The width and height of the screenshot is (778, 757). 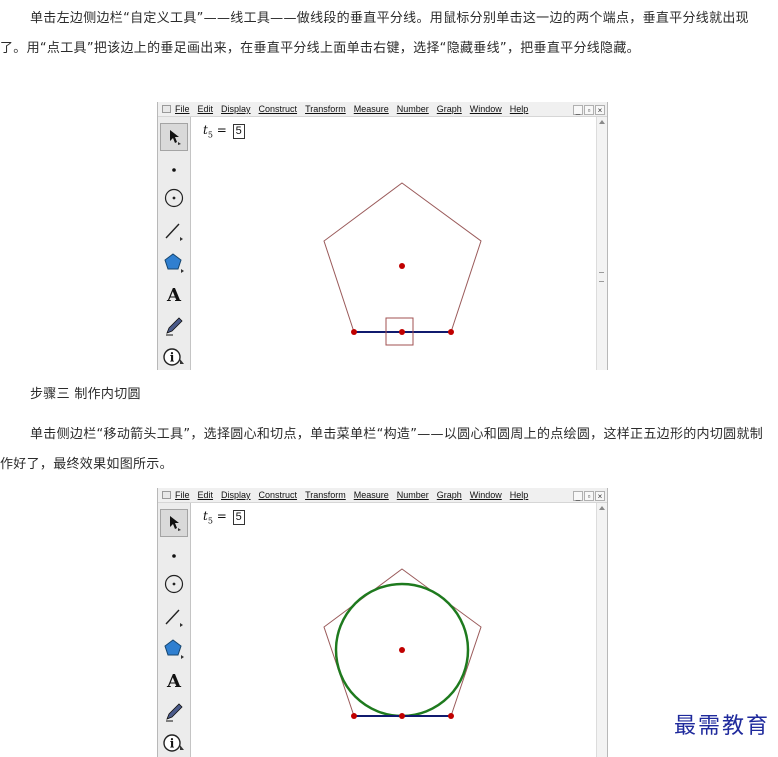 I want to click on foot-point, so click(x=402, y=332).